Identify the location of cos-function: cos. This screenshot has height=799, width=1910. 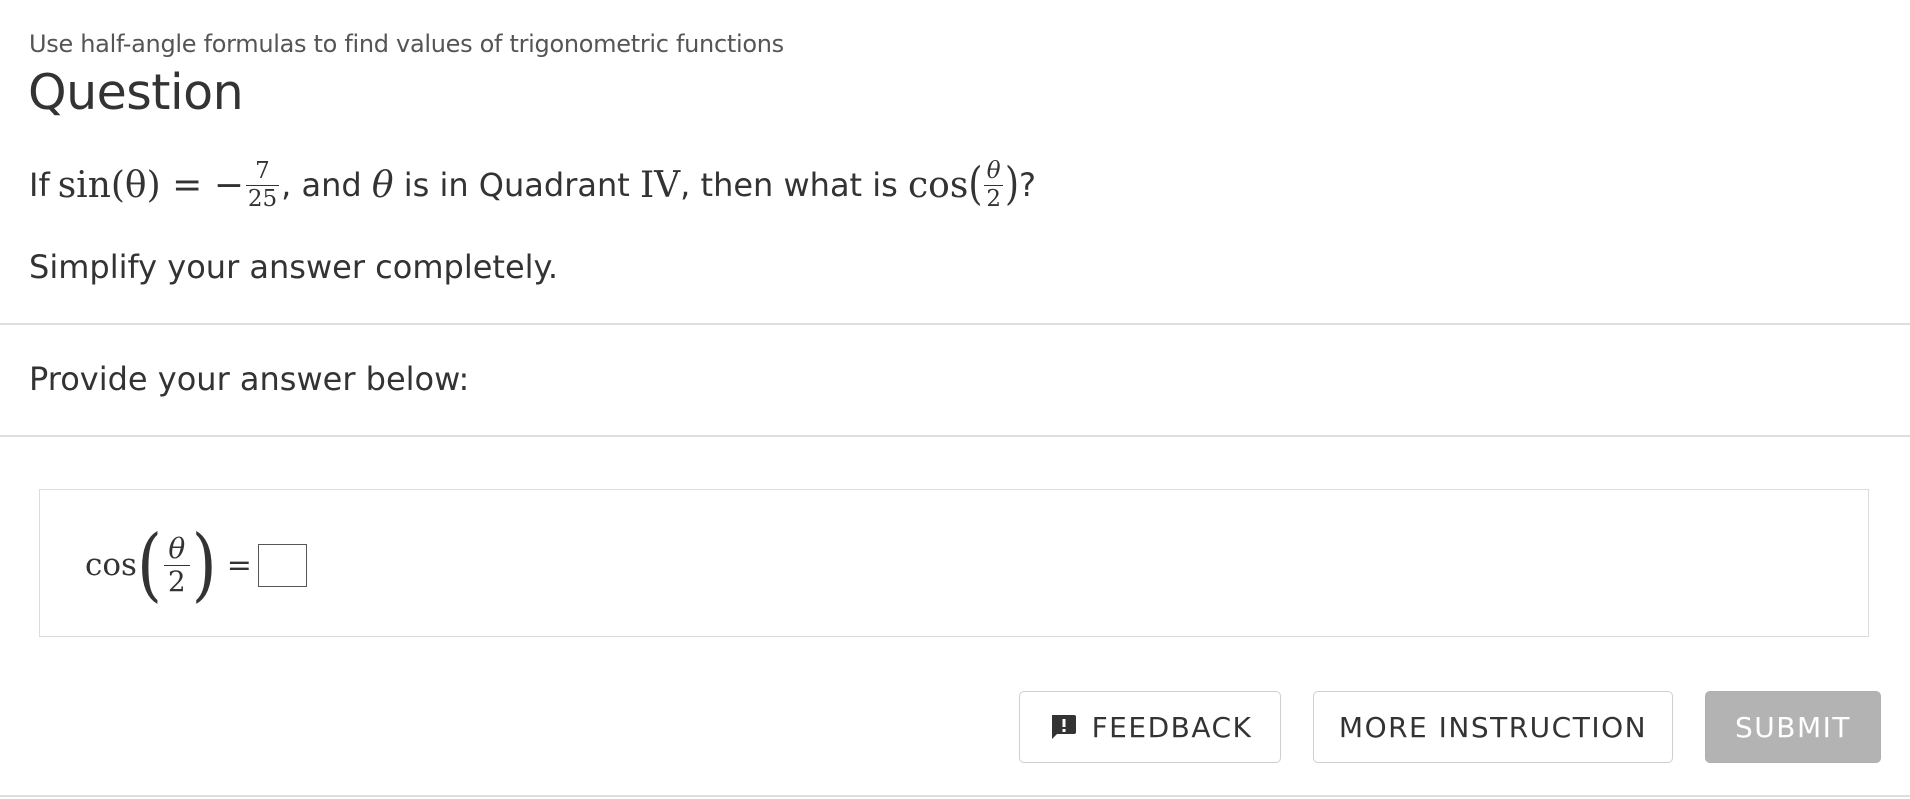
(938, 185).